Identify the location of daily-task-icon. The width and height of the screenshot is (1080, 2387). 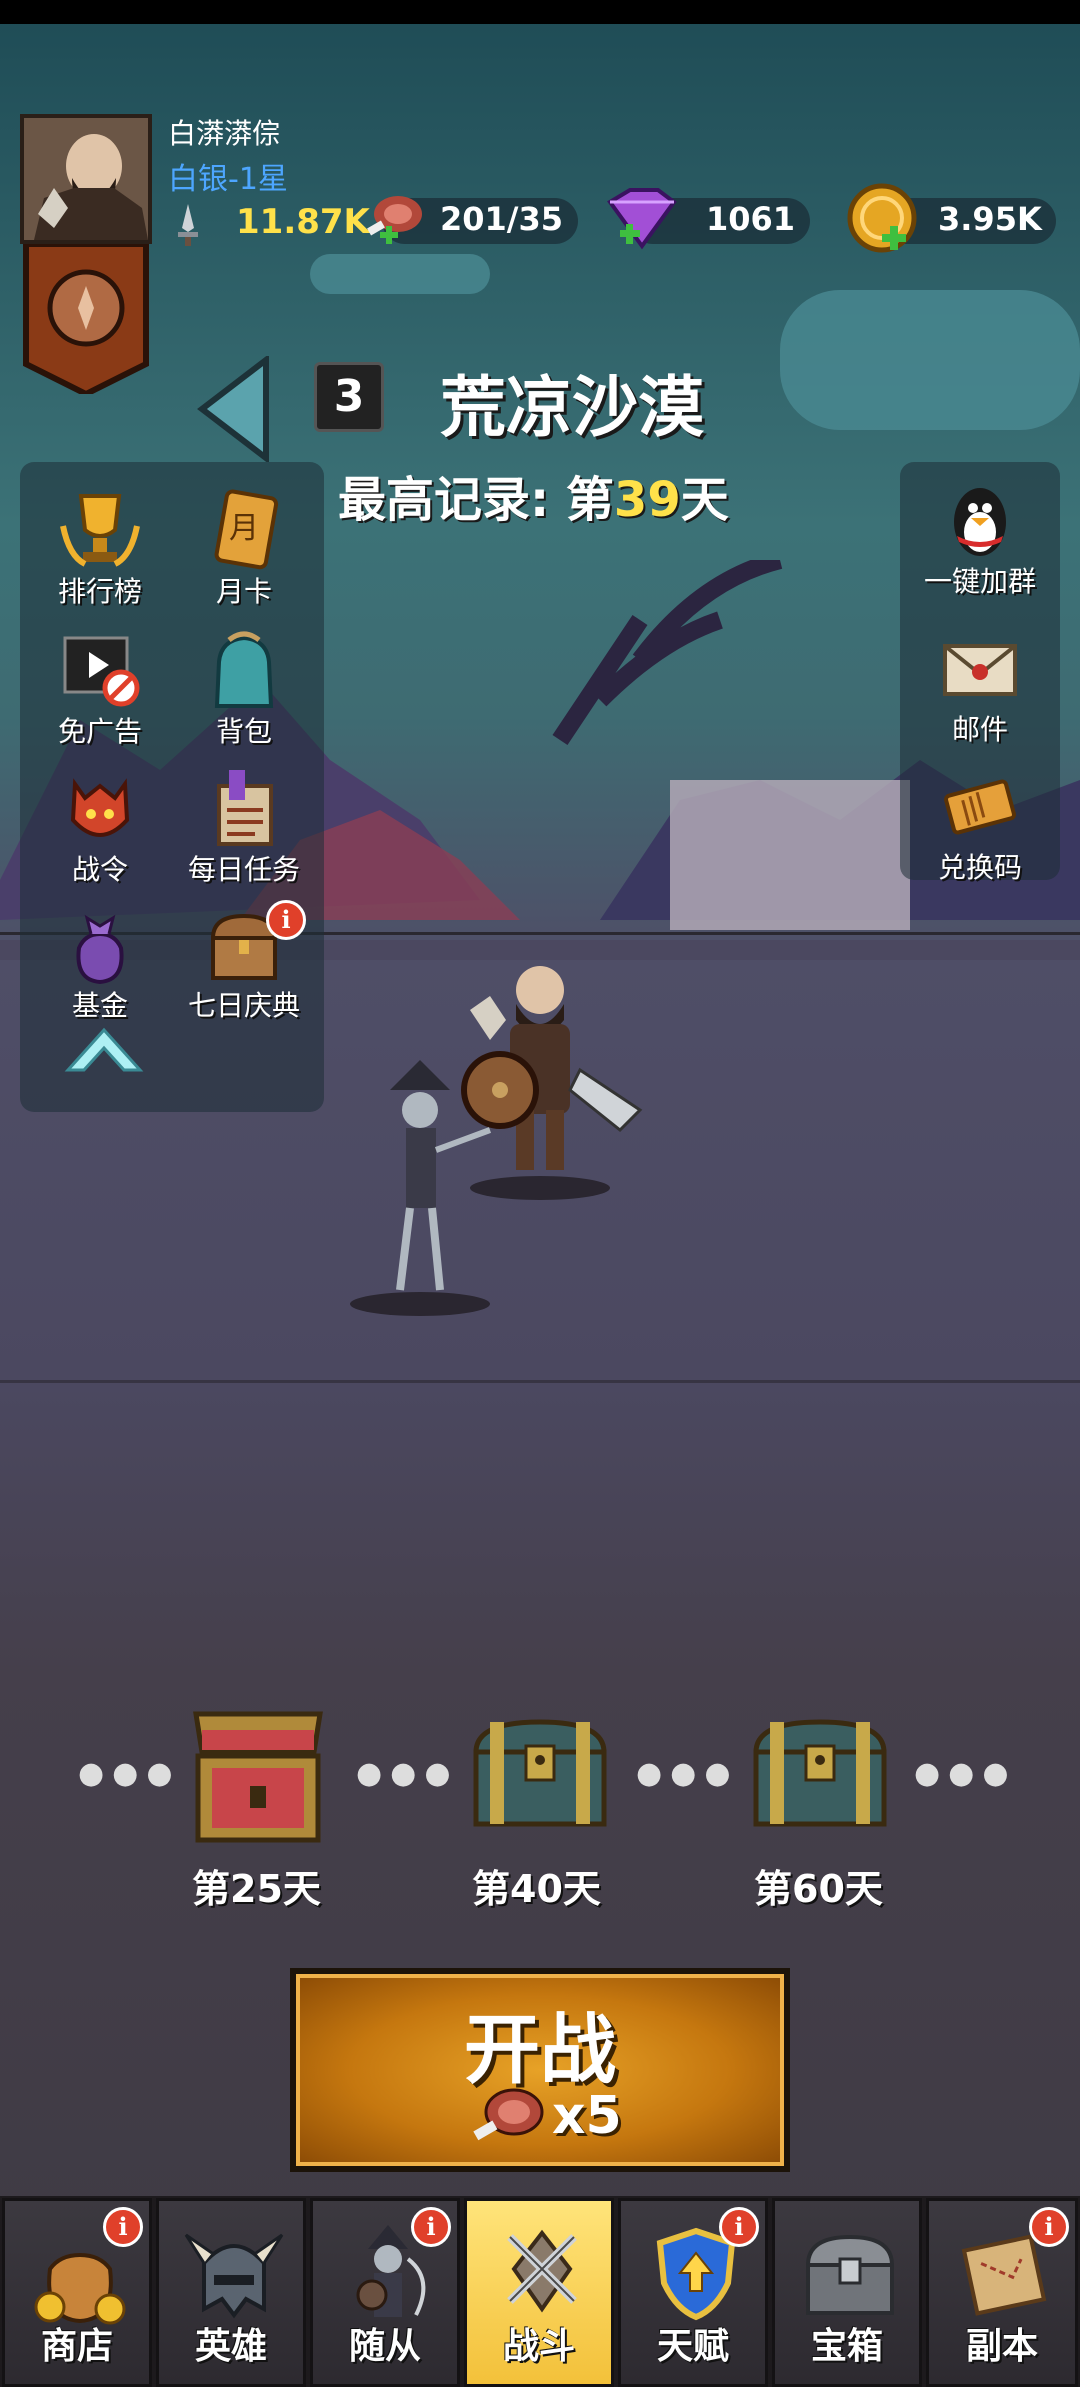
(245, 808).